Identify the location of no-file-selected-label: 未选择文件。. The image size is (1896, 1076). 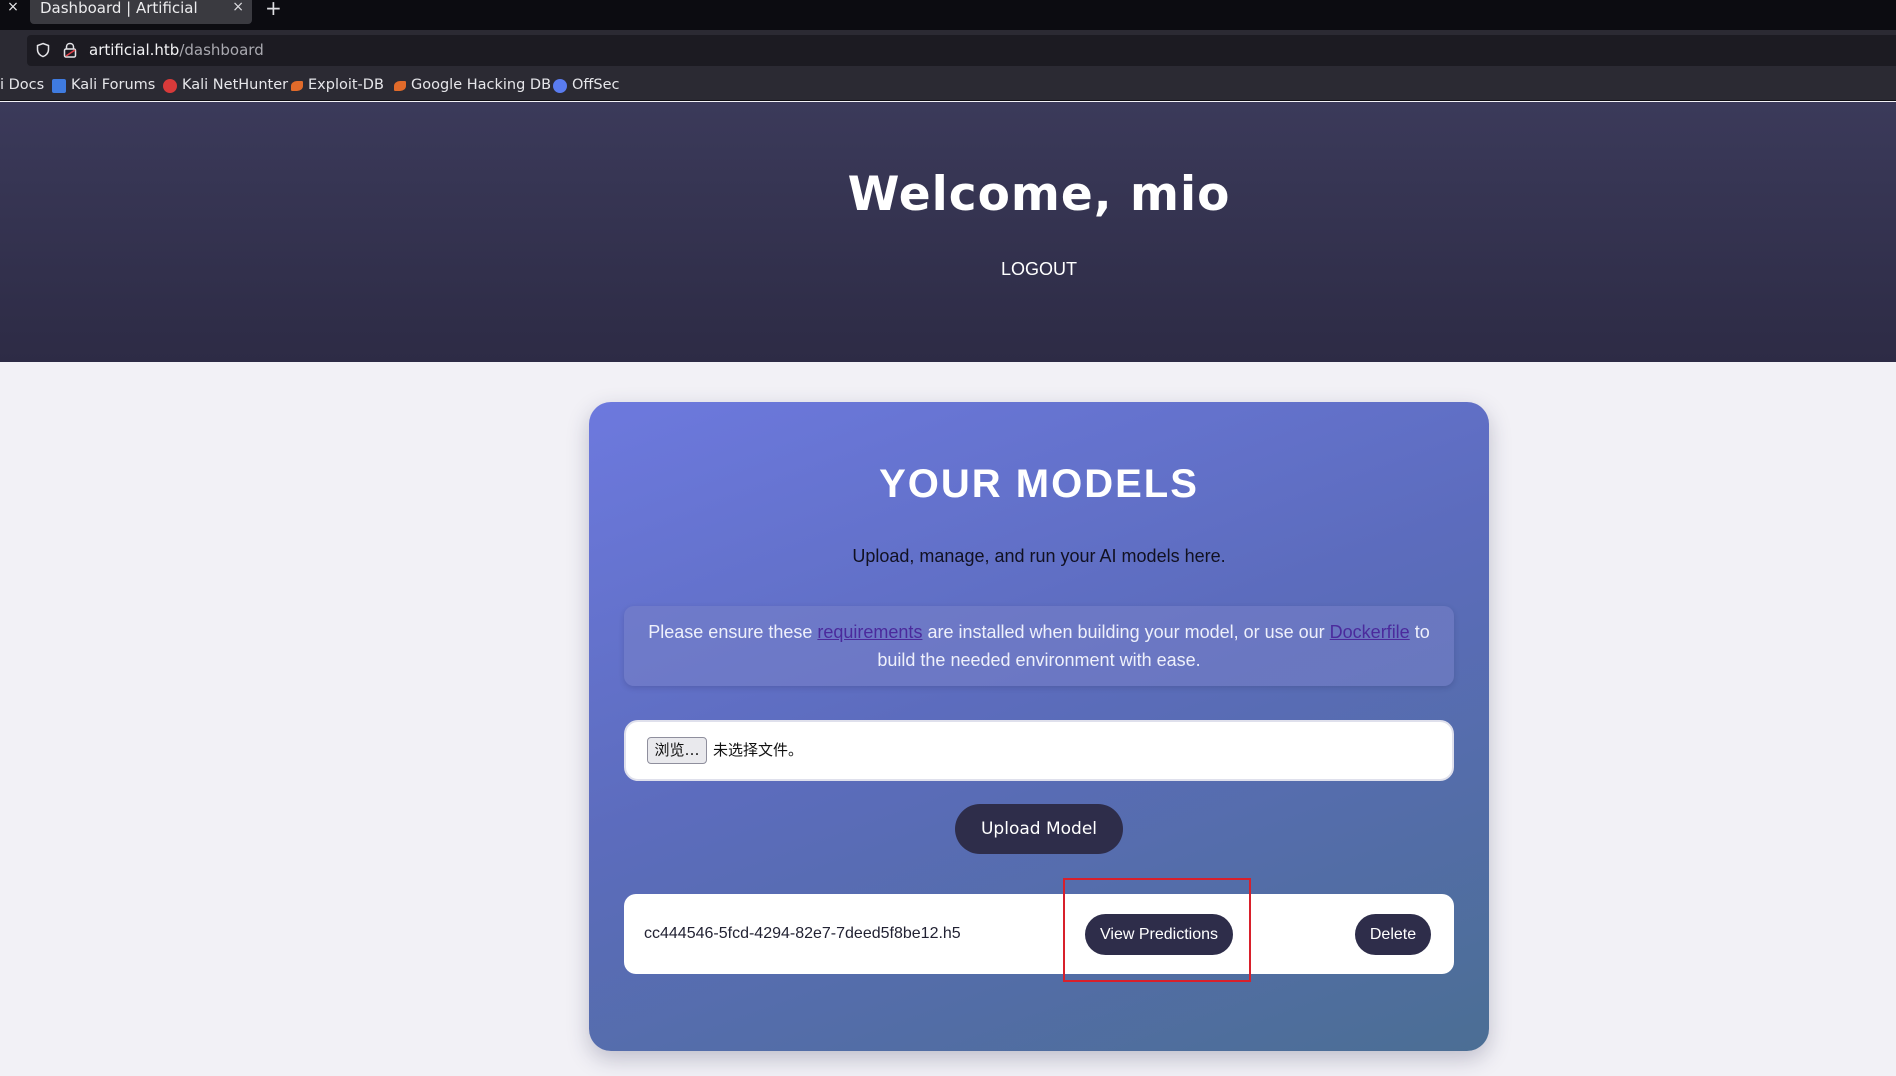
(758, 750).